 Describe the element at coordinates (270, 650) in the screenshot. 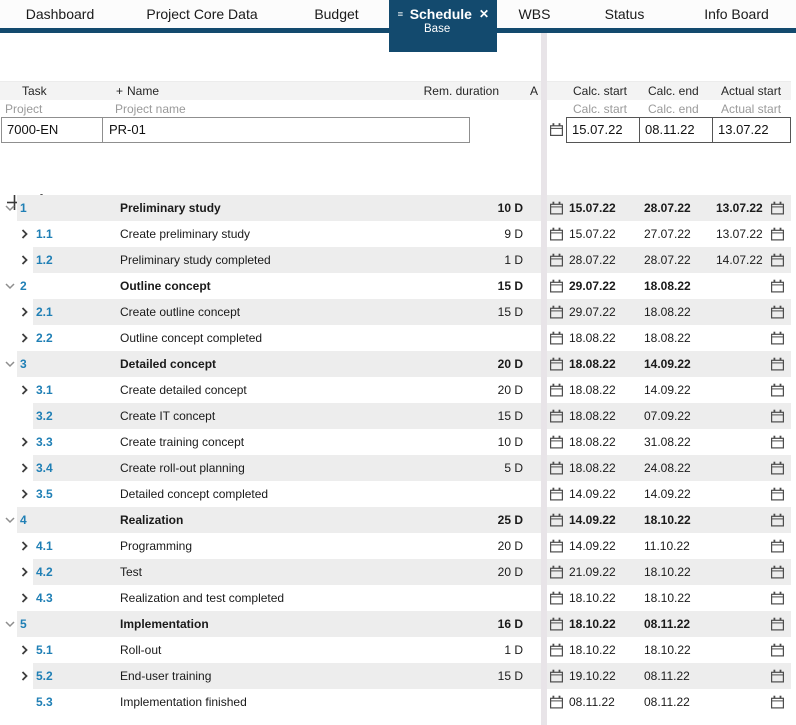

I see `task-row: 5.1 Roll-out 1 D` at that location.